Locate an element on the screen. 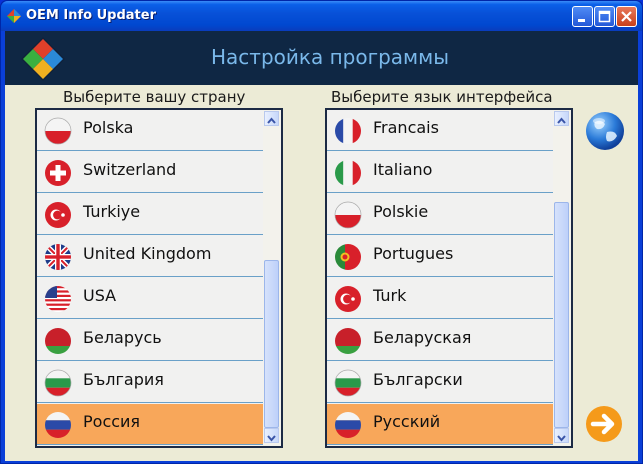 This screenshot has width=643, height=464. france-flag-icon is located at coordinates (348, 131).